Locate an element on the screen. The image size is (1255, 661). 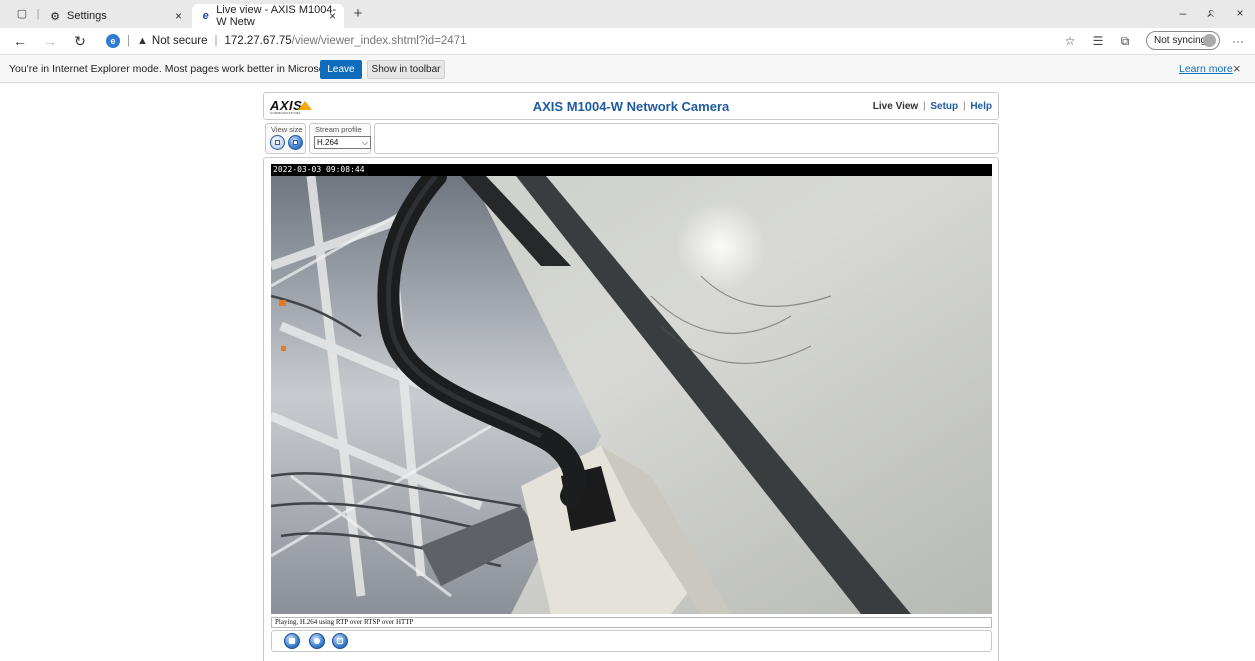
playback-controls is located at coordinates (631, 641).